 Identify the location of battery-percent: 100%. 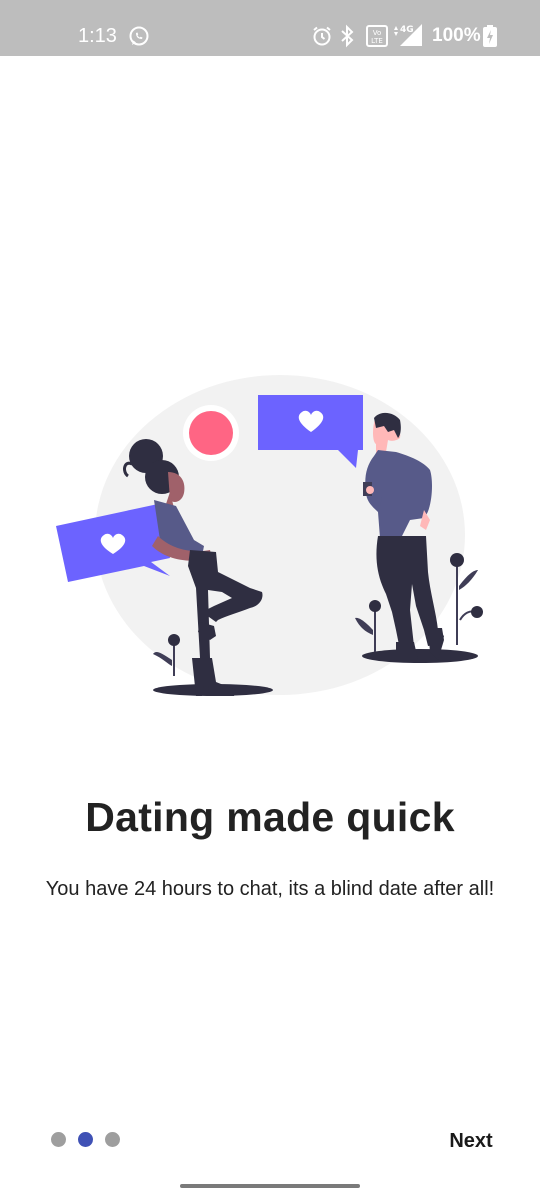
(456, 35).